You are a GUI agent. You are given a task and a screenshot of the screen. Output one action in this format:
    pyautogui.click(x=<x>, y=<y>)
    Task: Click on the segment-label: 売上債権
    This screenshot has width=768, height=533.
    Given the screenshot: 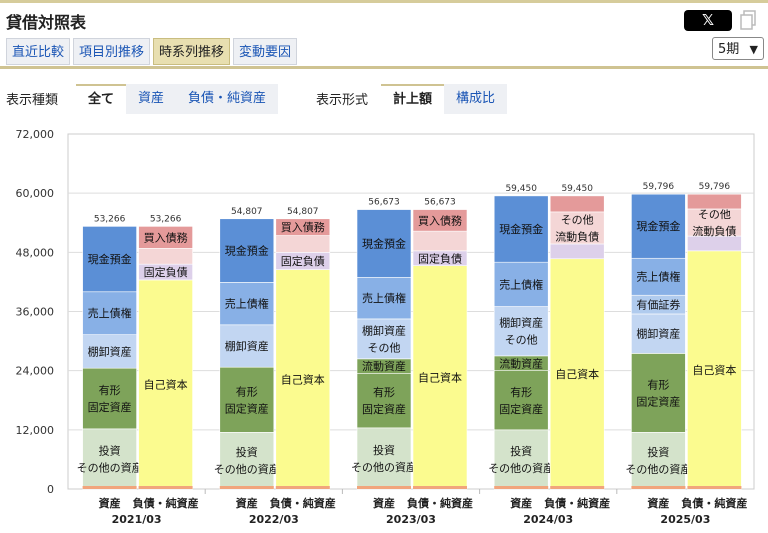 What is the action you would take?
    pyautogui.click(x=521, y=284)
    